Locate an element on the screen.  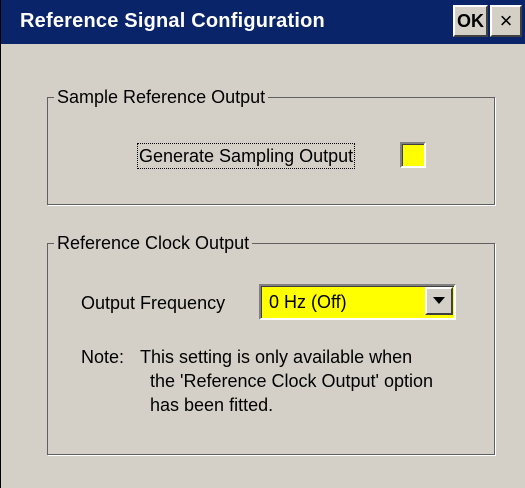
close-button: × is located at coordinates (506, 21).